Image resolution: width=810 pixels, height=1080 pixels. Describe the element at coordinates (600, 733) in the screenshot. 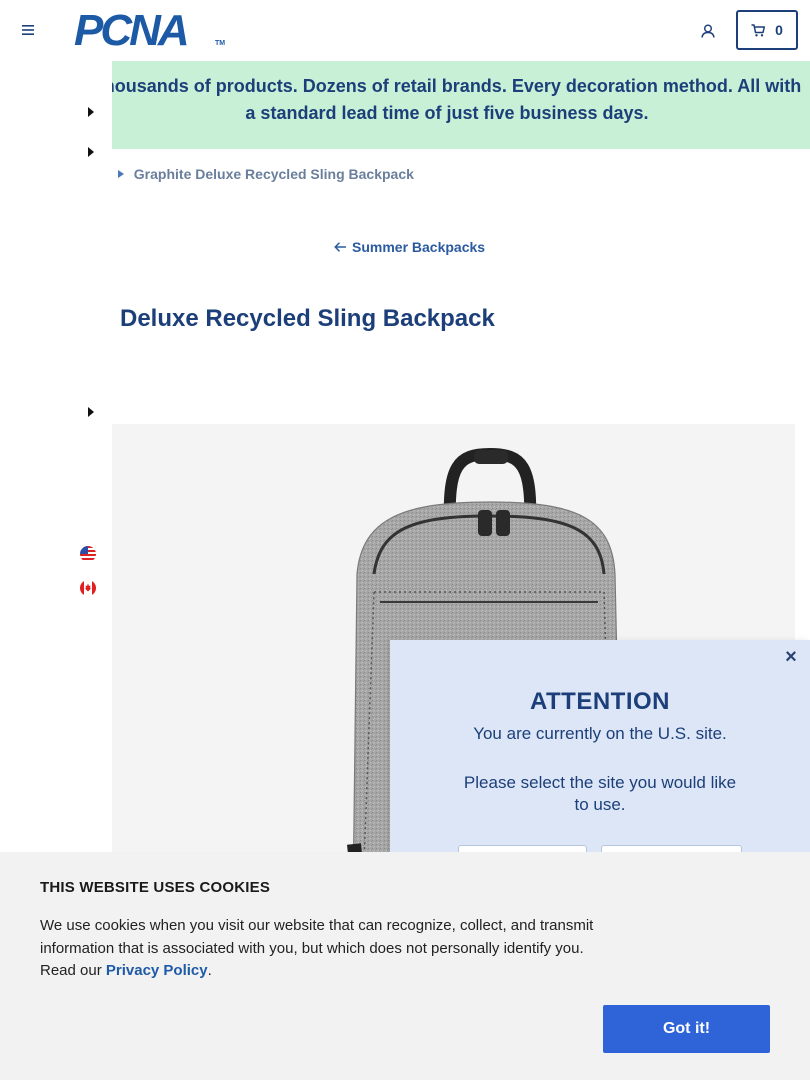

I see `modal-current-site-text: You are currently on the U.S. site.` at that location.